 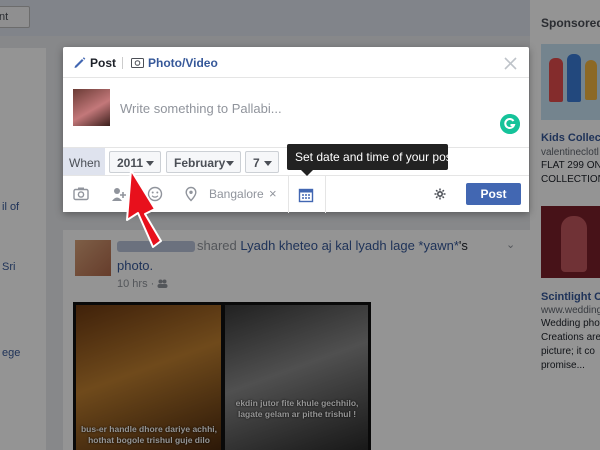 What do you see at coordinates (84, 162) in the screenshot?
I see `when-label: When` at bounding box center [84, 162].